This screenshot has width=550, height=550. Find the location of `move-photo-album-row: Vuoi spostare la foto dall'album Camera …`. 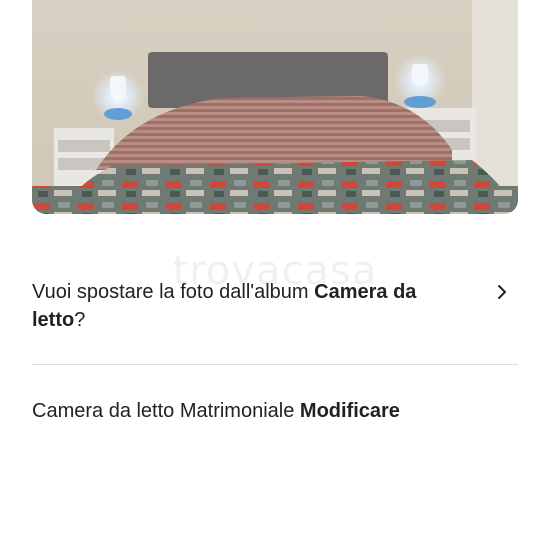

move-photo-album-row: Vuoi spostare la foto dall'album Camera … is located at coordinates (275, 310).